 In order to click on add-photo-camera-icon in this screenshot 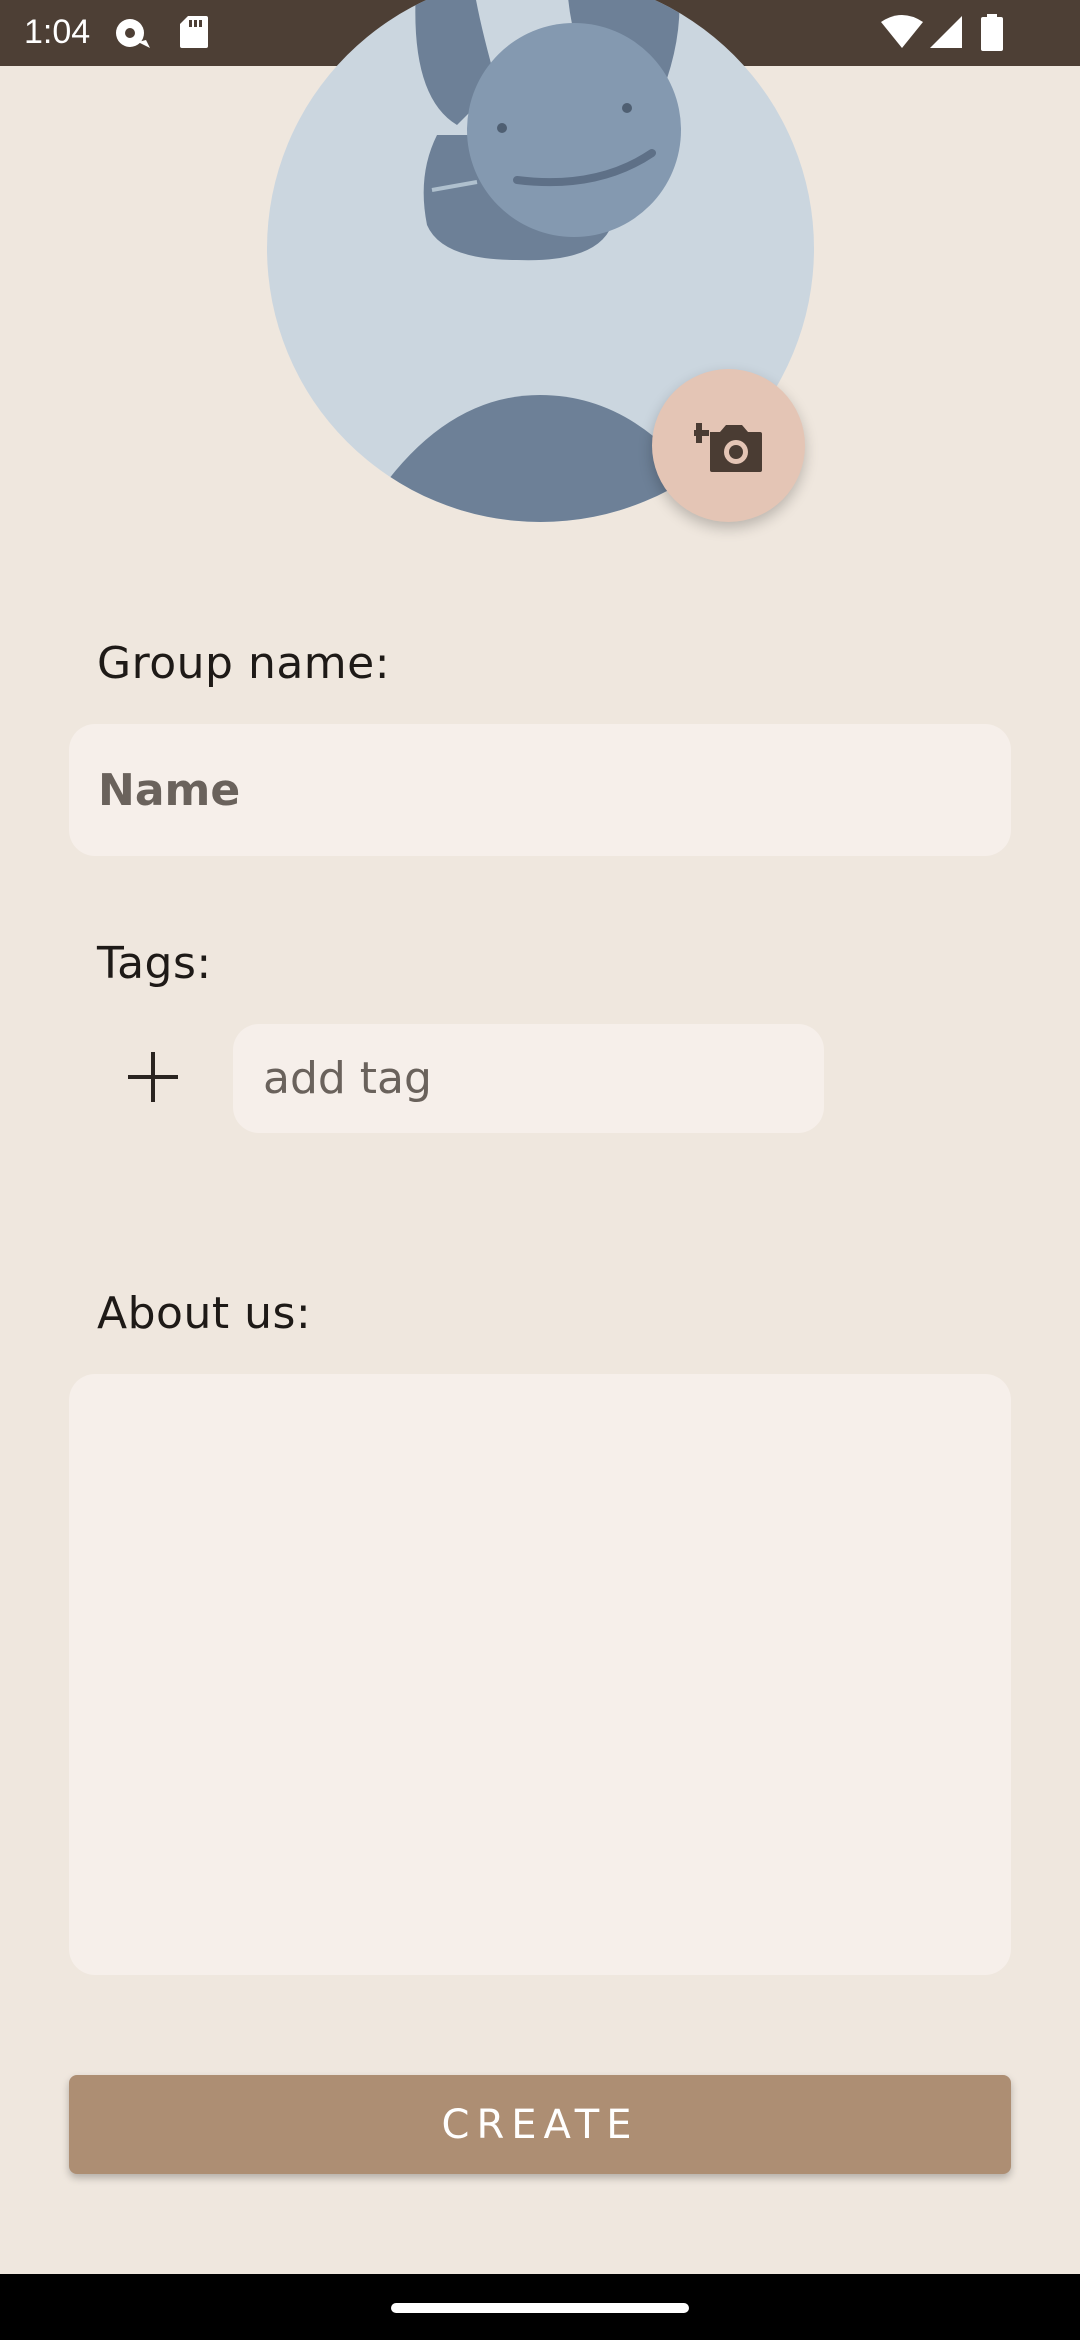, I will do `click(726, 446)`.